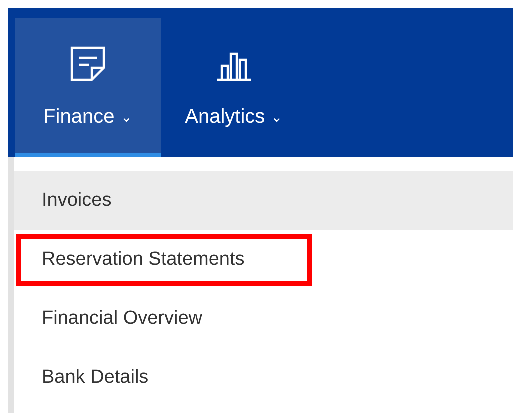 Image resolution: width=513 pixels, height=413 pixels. What do you see at coordinates (263, 377) in the screenshot?
I see `menu-item: Bank Details` at bounding box center [263, 377].